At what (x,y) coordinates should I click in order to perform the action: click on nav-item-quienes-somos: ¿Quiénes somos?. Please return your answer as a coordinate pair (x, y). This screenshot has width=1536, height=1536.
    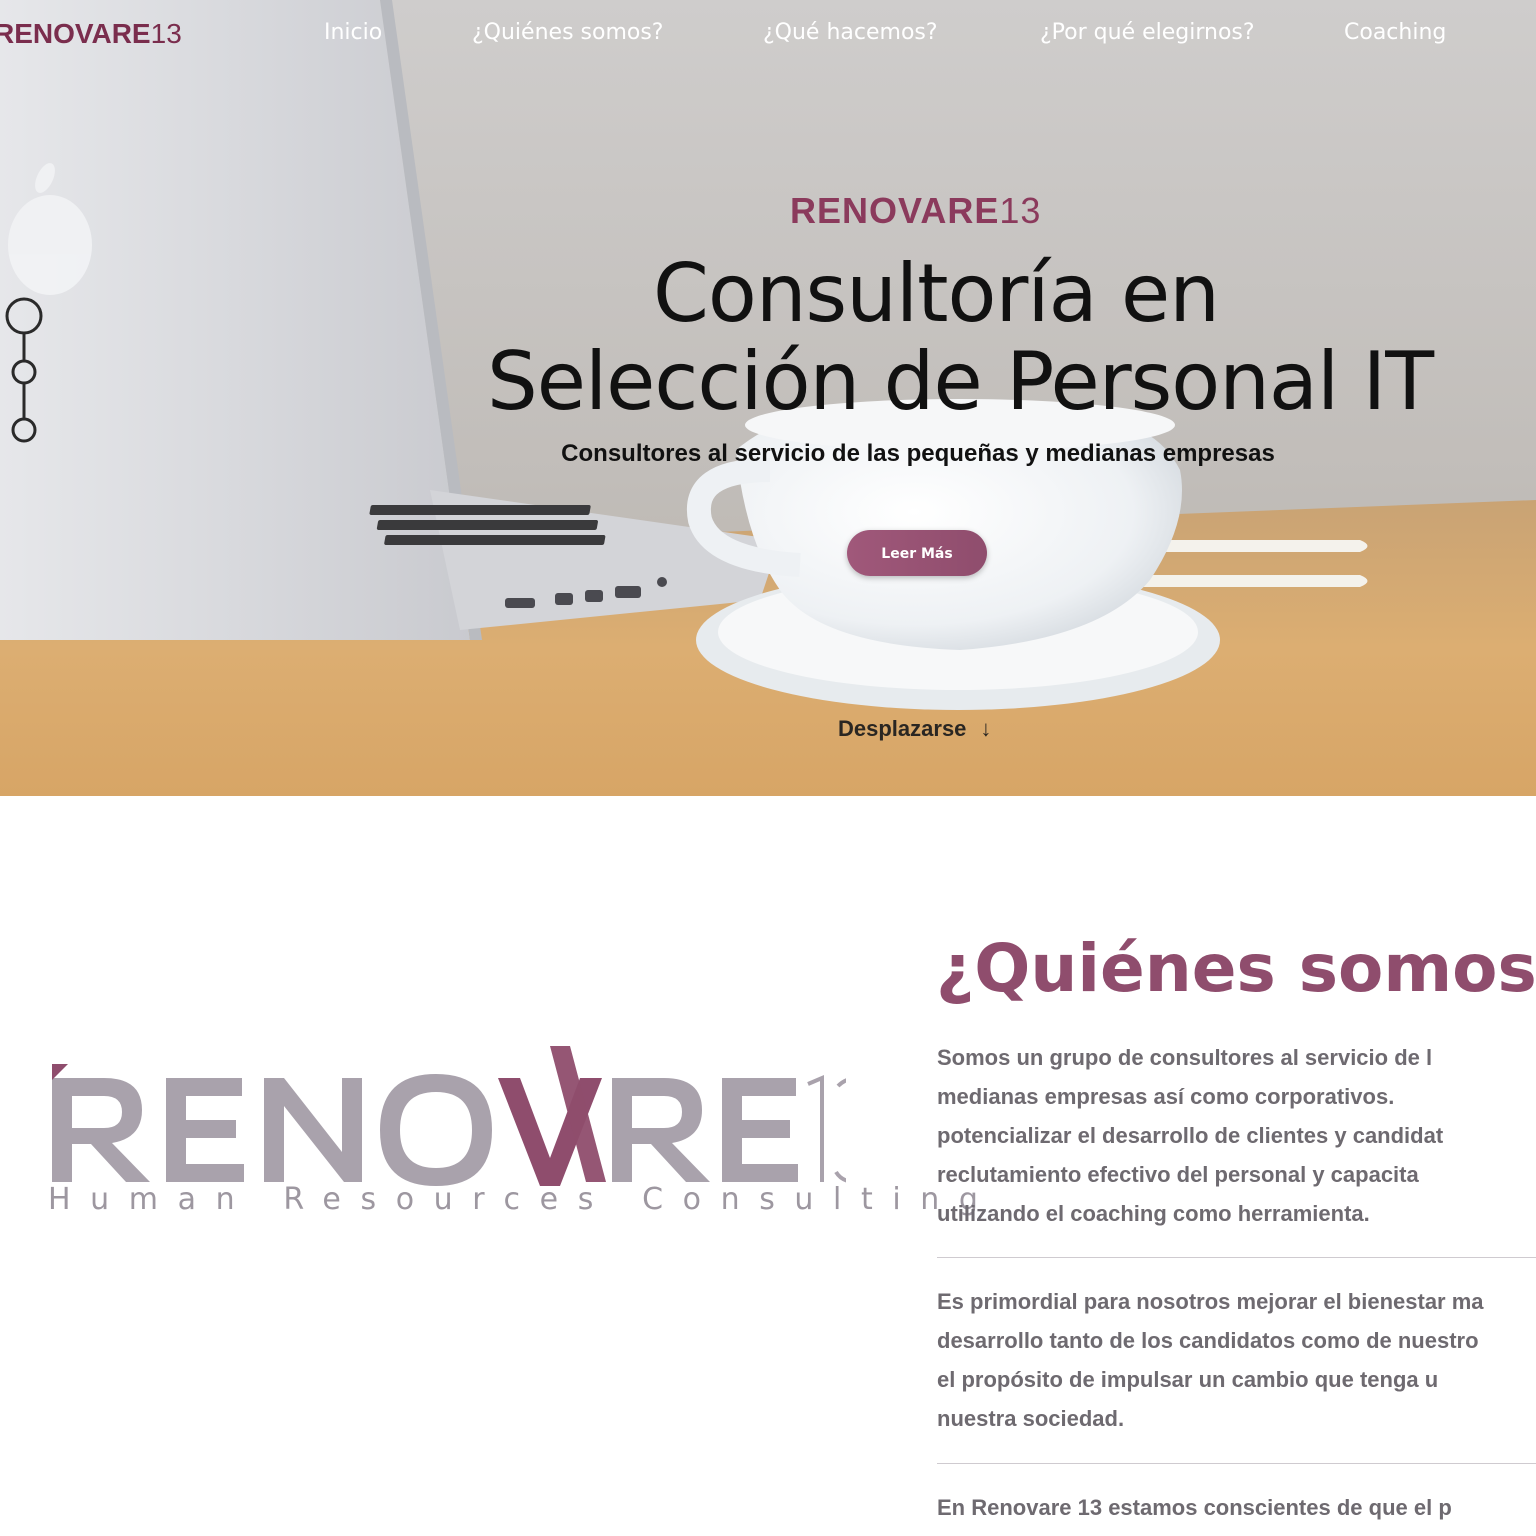
    Looking at the image, I should click on (567, 32).